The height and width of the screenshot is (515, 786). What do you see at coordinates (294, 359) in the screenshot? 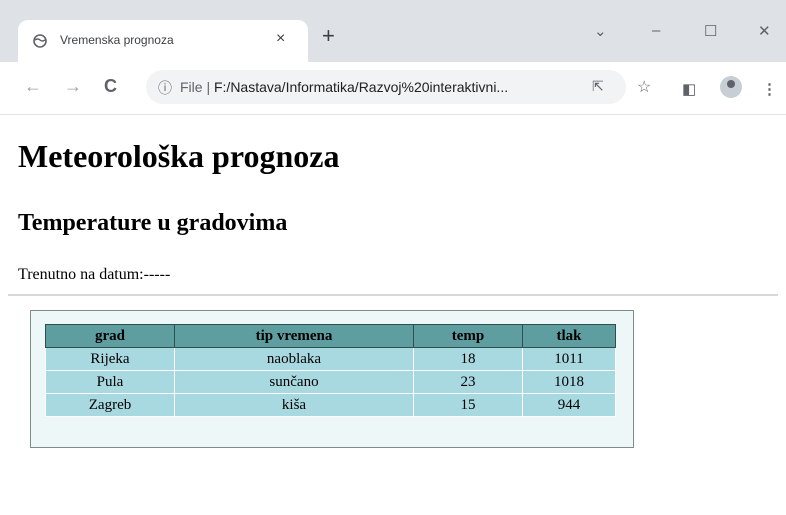
I see `cell-tip-vremena: naoblaka` at bounding box center [294, 359].